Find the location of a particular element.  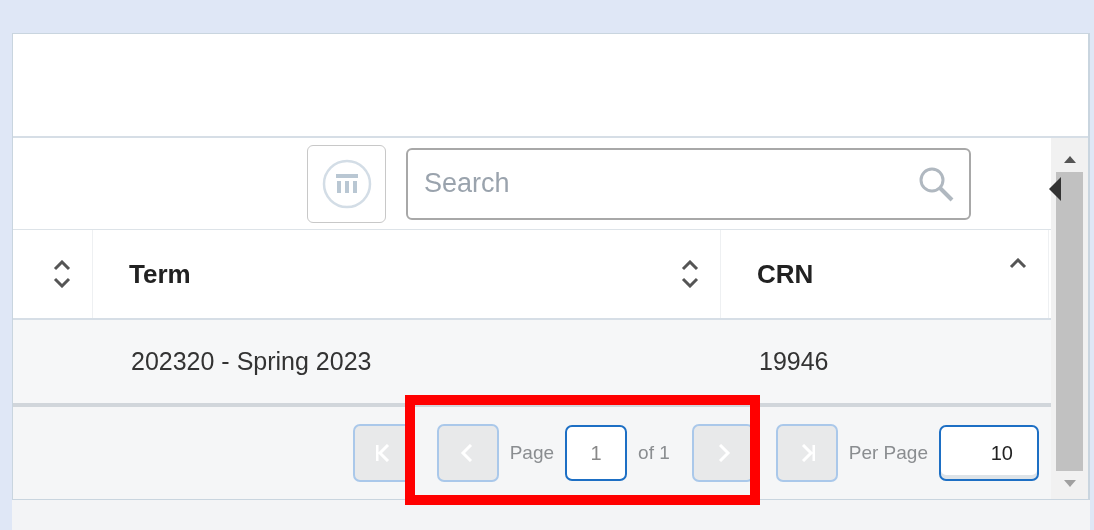

columns-icon is located at coordinates (346, 183).